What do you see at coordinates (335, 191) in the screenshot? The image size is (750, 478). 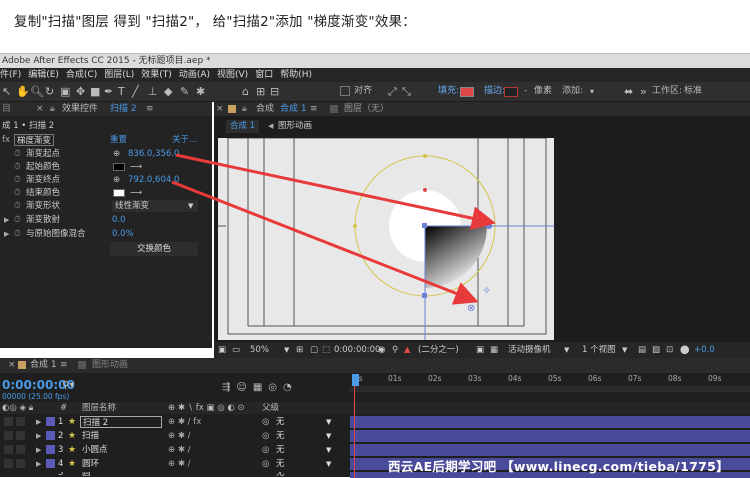 I see `arrow-start-point` at bounding box center [335, 191].